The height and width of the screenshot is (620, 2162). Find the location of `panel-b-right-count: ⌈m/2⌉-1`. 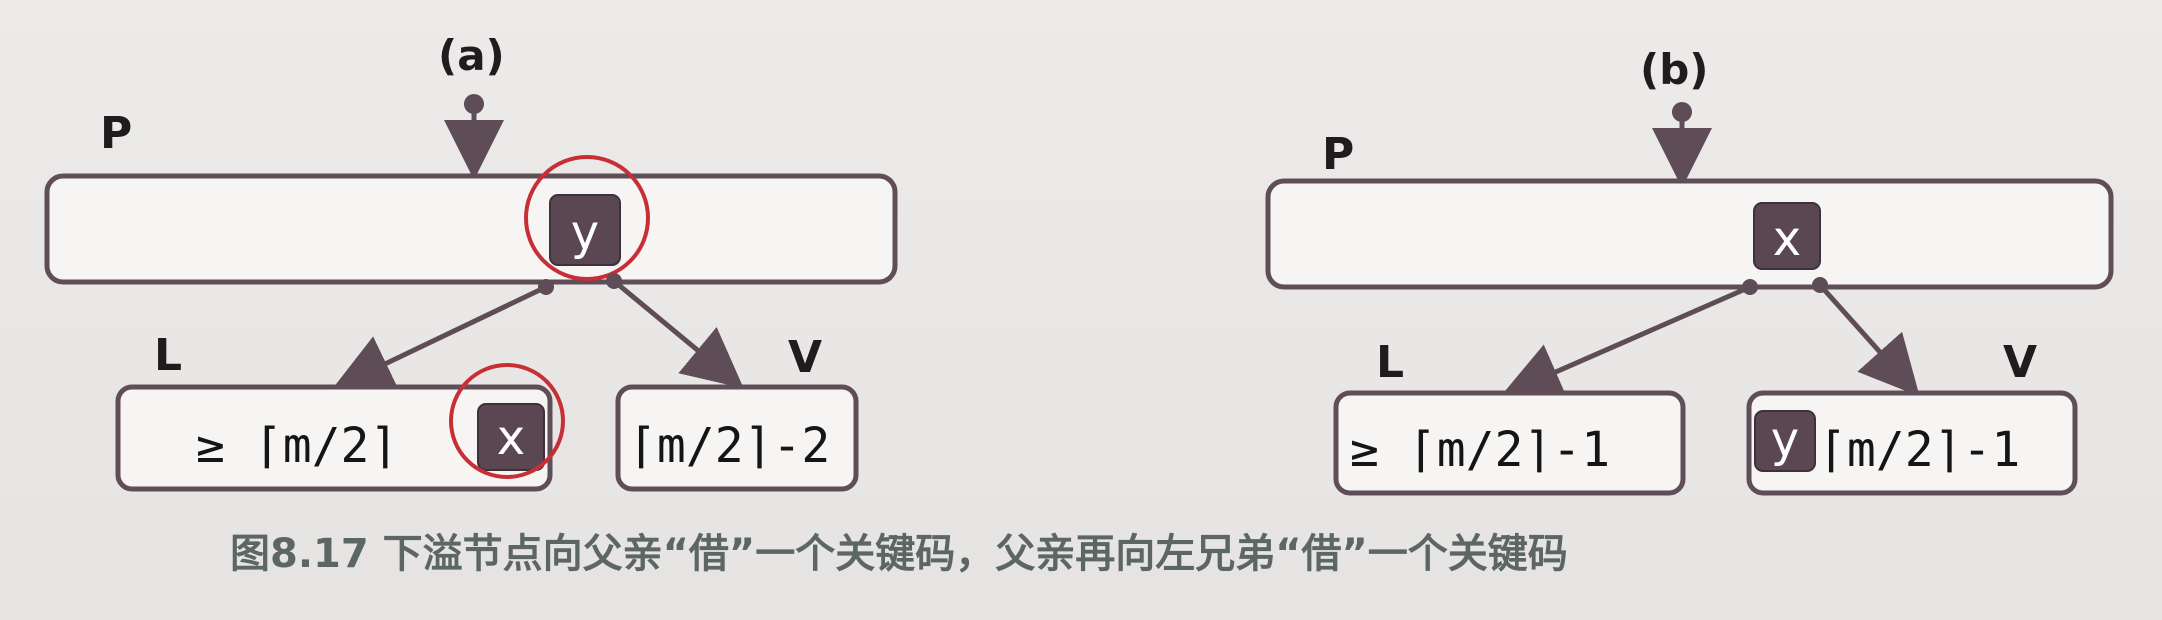

panel-b-right-count: ⌈m/2⌉-1 is located at coordinates (1919, 450).